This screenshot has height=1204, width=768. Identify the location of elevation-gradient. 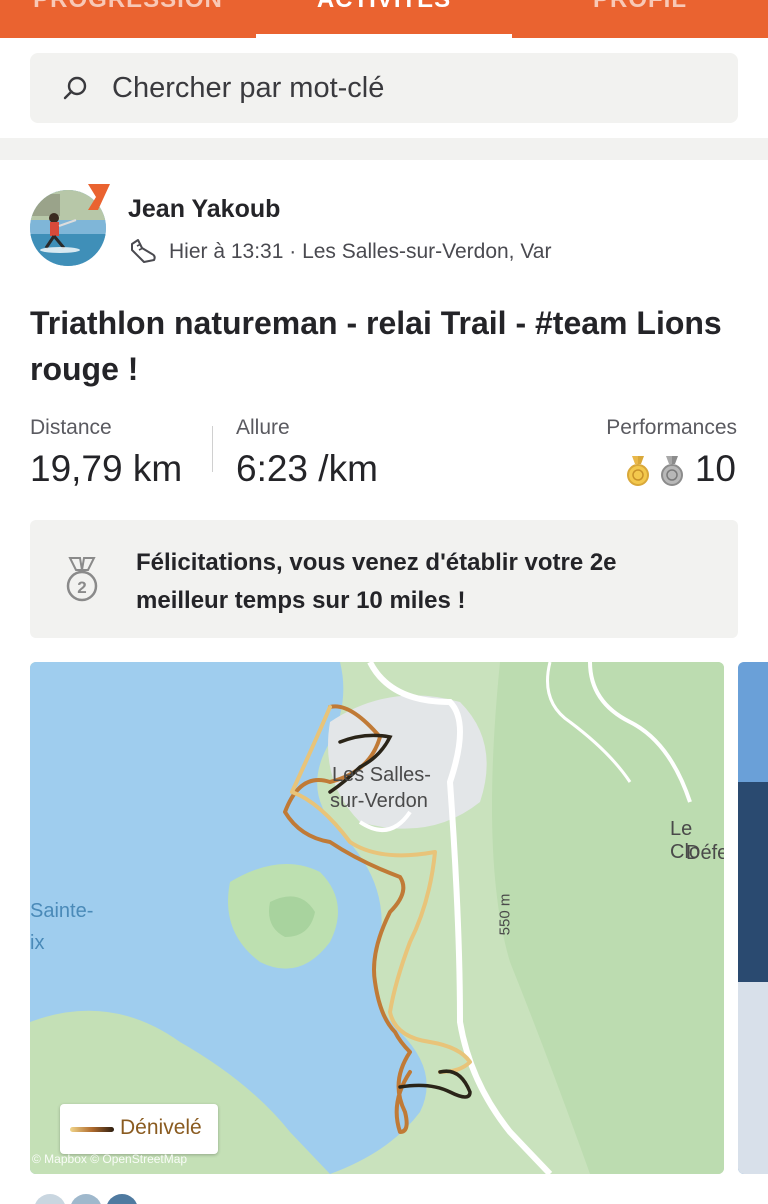
(92, 1129).